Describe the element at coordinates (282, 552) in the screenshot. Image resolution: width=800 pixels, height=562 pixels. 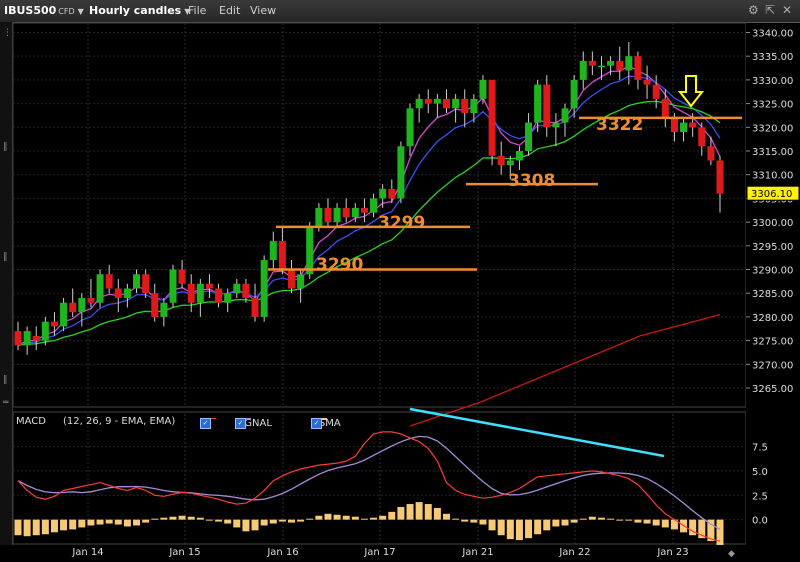
I see `time-tick-label: Jan 16` at that location.